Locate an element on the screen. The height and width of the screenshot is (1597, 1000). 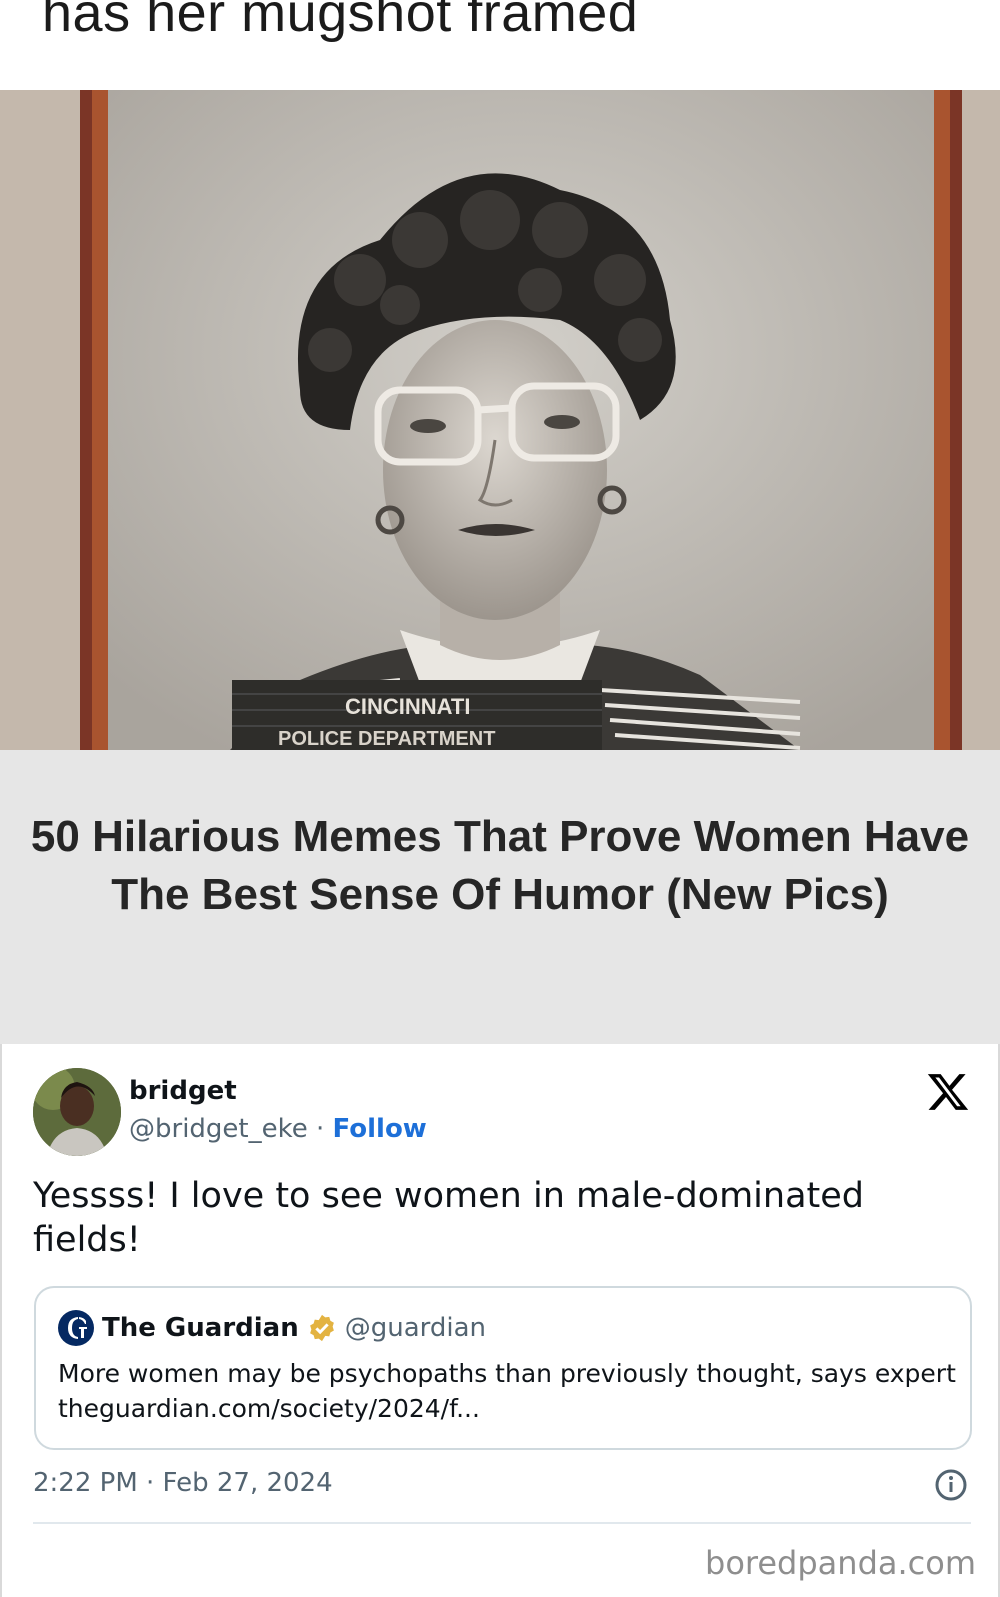
divider is located at coordinates (502, 1523).